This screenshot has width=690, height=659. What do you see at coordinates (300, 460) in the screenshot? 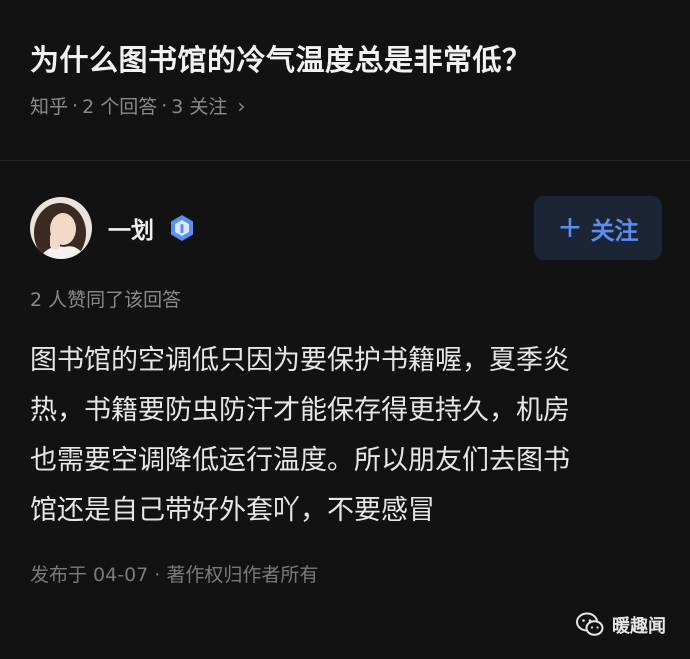
I see `answer-line: 也需要空调降低运行温度。所以朋友们去图书` at bounding box center [300, 460].